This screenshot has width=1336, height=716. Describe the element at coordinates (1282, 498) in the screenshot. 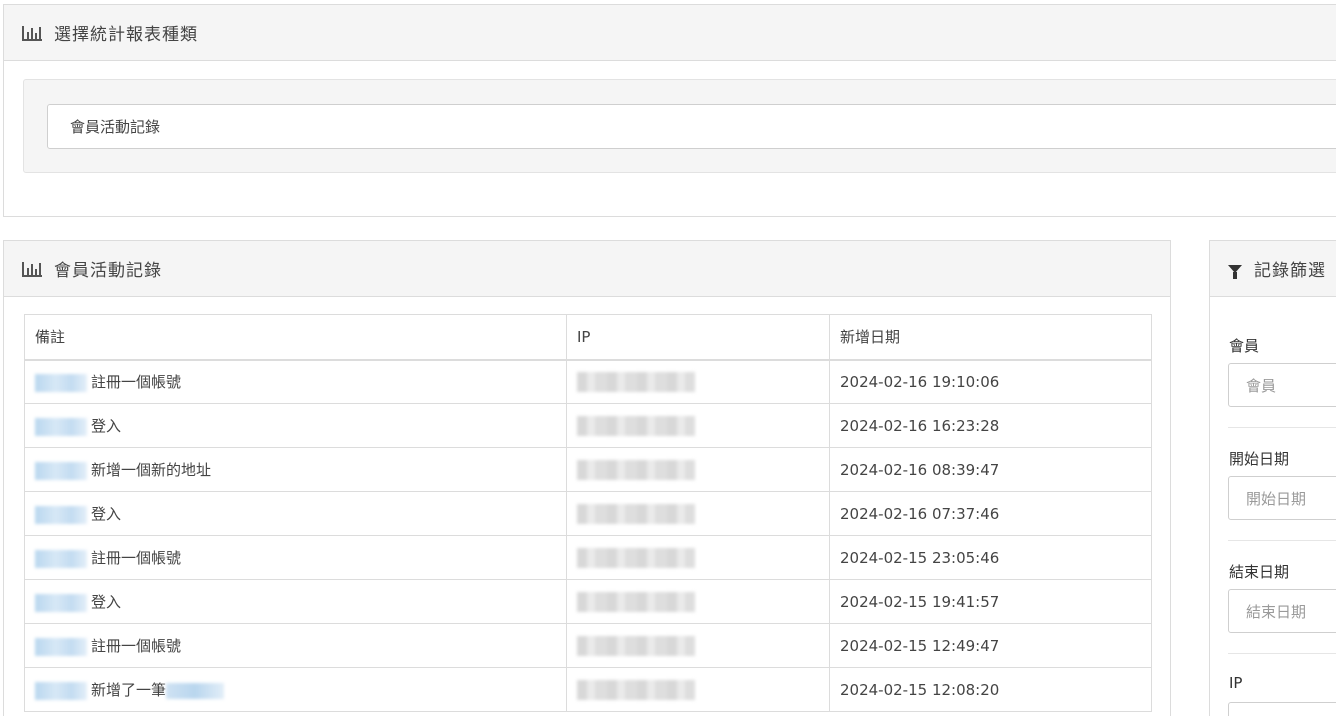

I see `start-date-input: 開始日期` at that location.